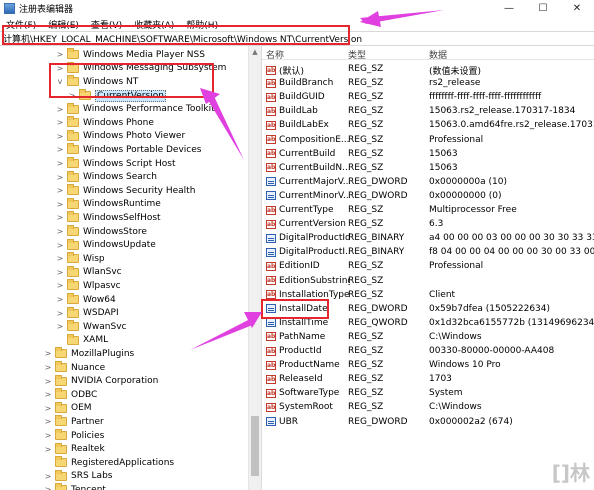  I want to click on tree-item: > SRS Labs, so click(78, 476).